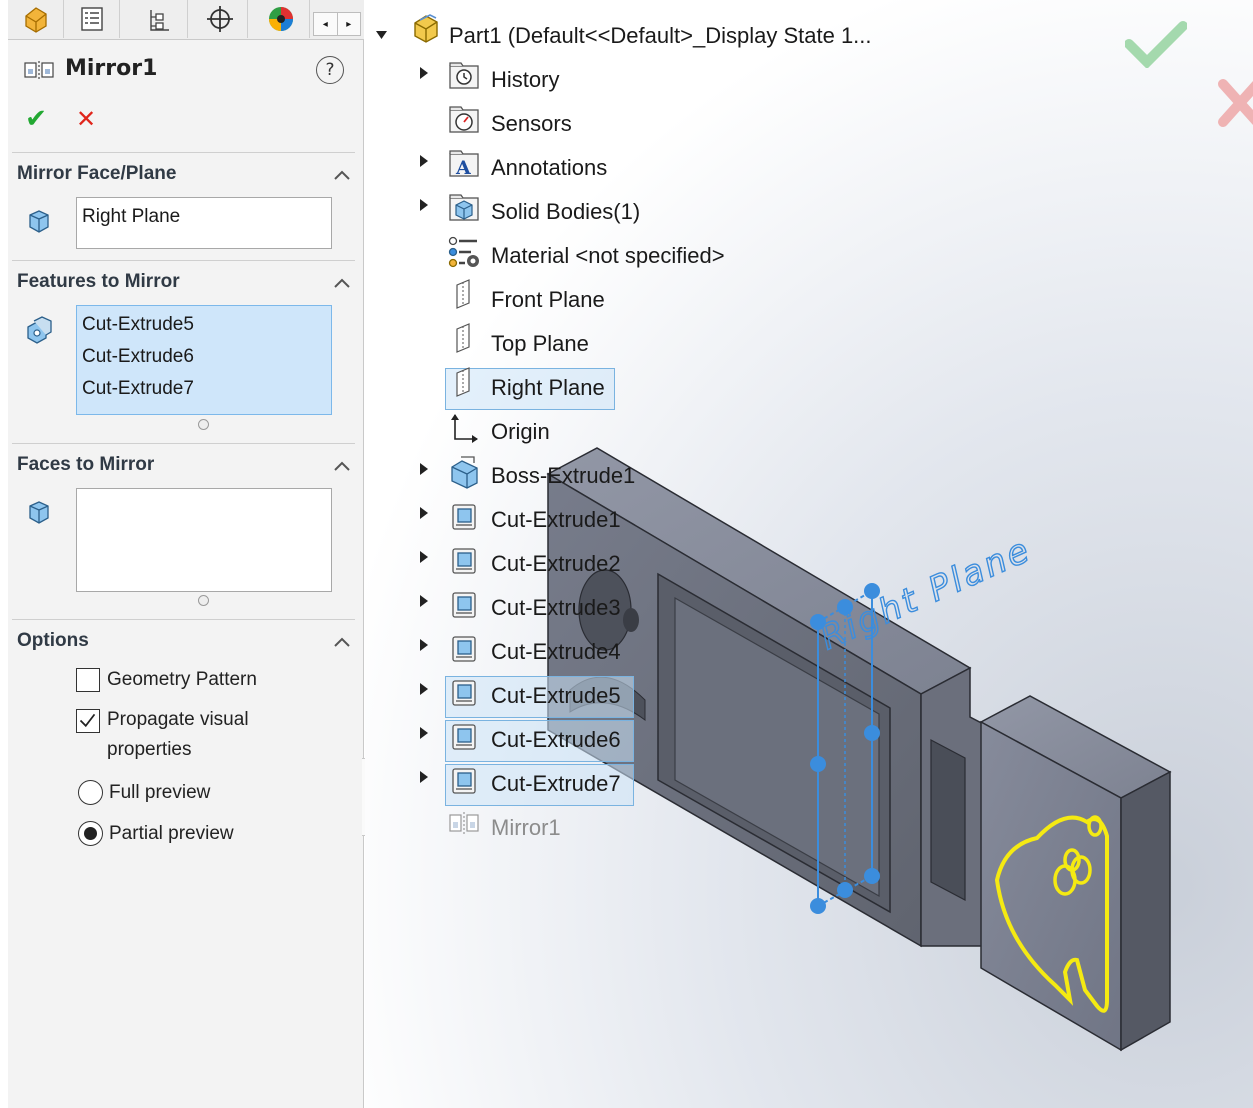  Describe the element at coordinates (464, 472) in the screenshot. I see `boss-extrude-icon` at that location.